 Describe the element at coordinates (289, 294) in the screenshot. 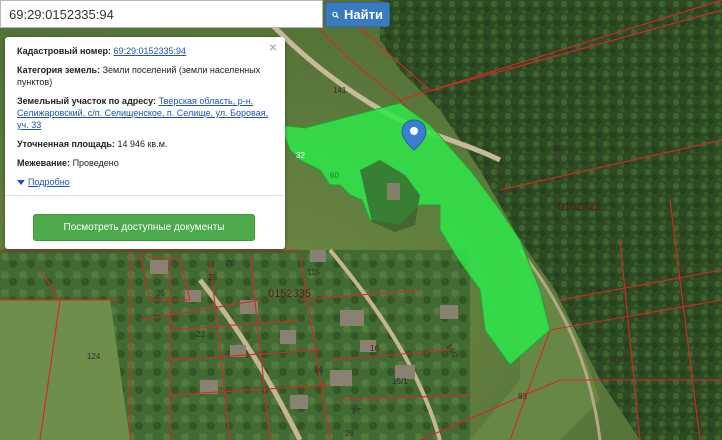

I see `quarter-label-0152335: 0152335` at that location.